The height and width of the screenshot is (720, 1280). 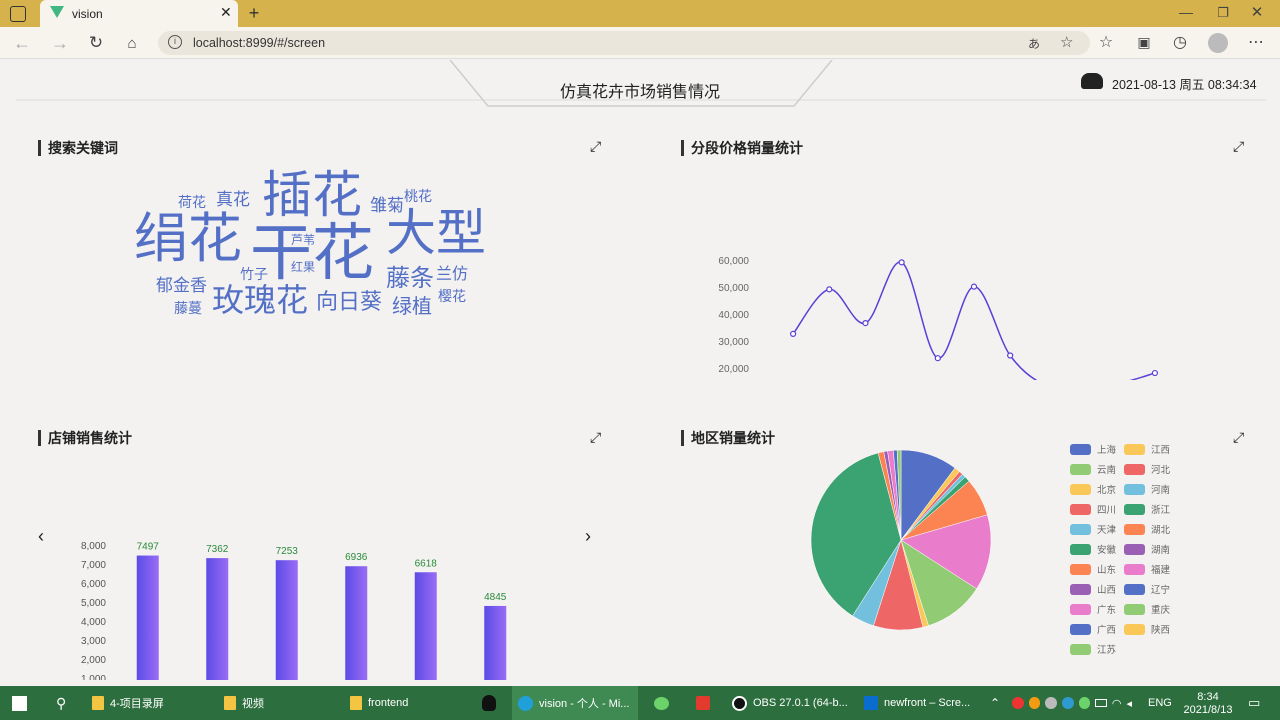 What do you see at coordinates (278, 703) in the screenshot?
I see `taskbar-item-video: 视频` at bounding box center [278, 703].